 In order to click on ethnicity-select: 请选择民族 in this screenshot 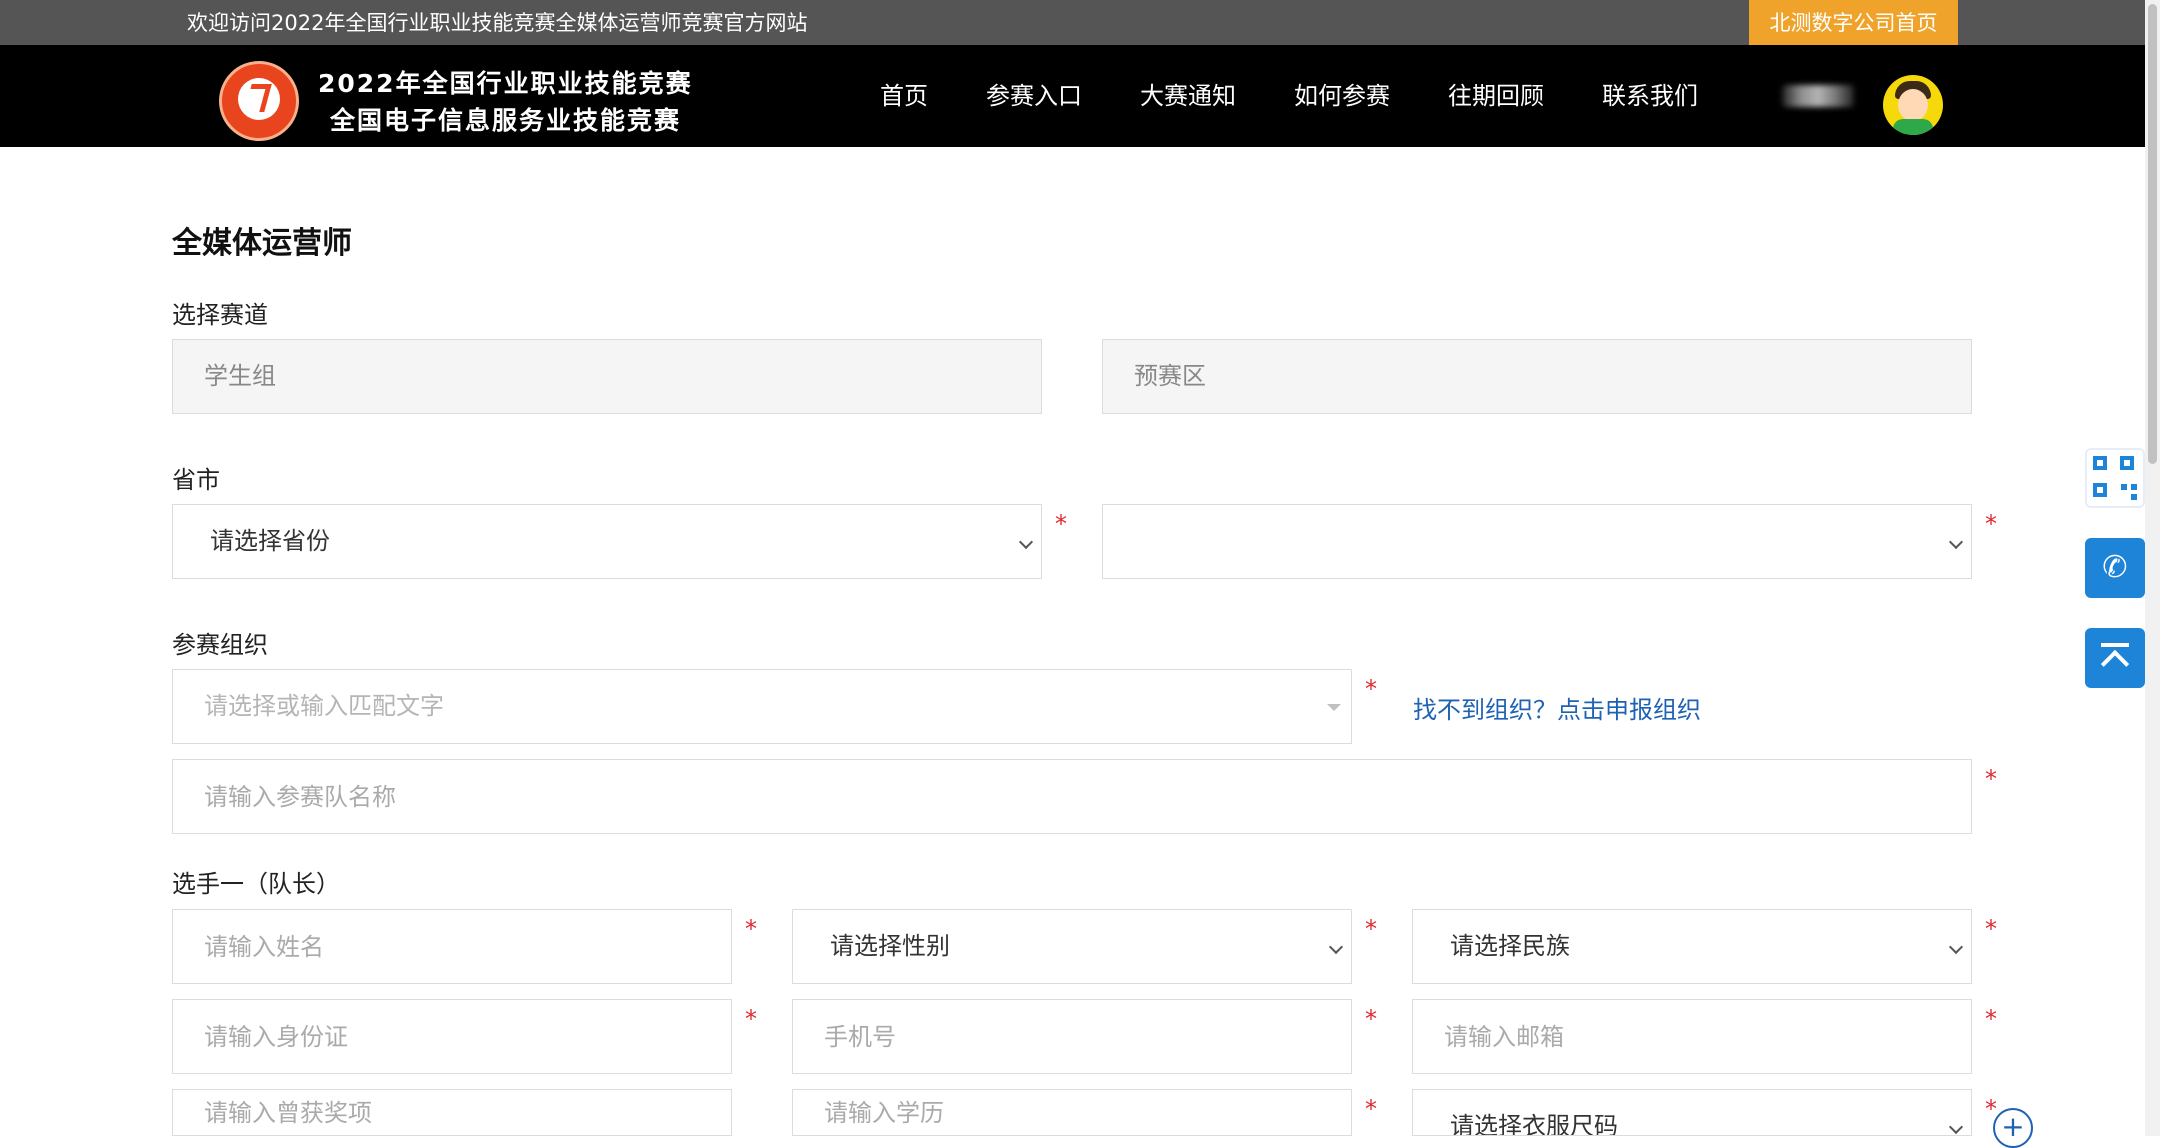, I will do `click(1692, 946)`.